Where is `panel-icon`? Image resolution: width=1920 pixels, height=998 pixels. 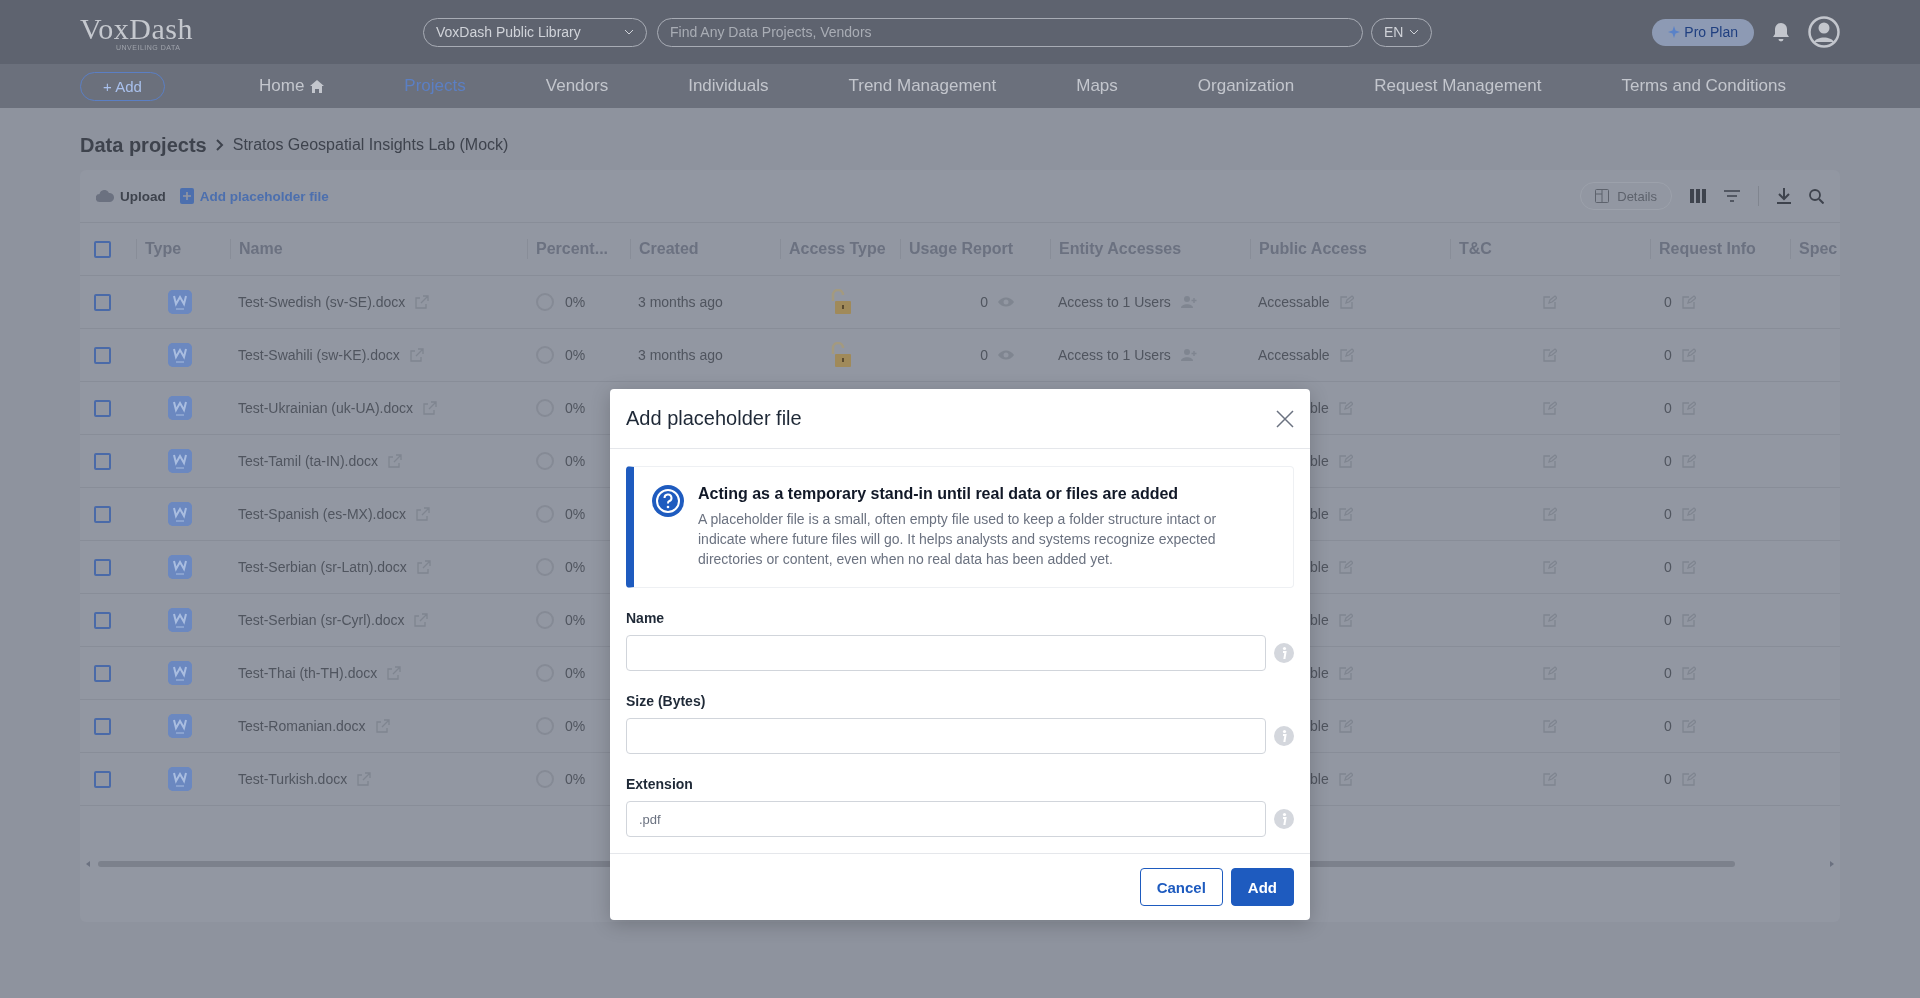 panel-icon is located at coordinates (1602, 196).